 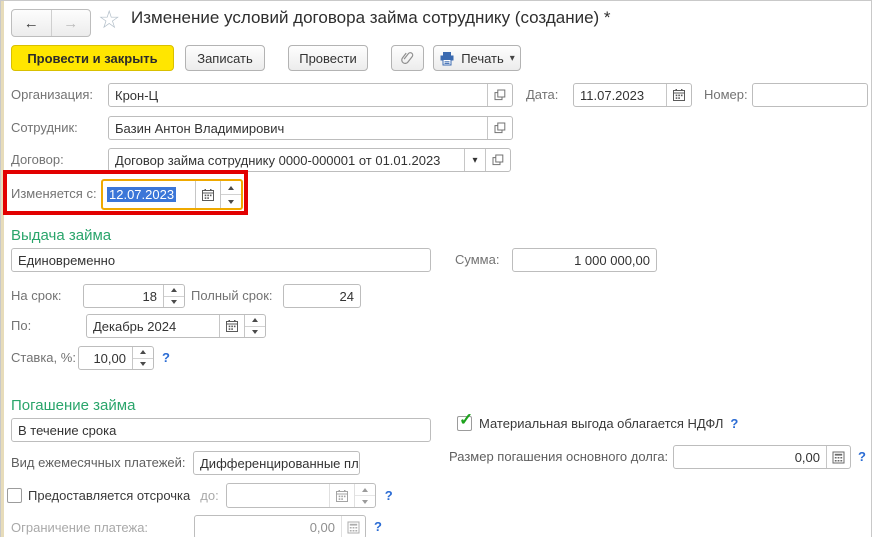 I want to click on org-value: Крон-Ц, so click(x=137, y=95).